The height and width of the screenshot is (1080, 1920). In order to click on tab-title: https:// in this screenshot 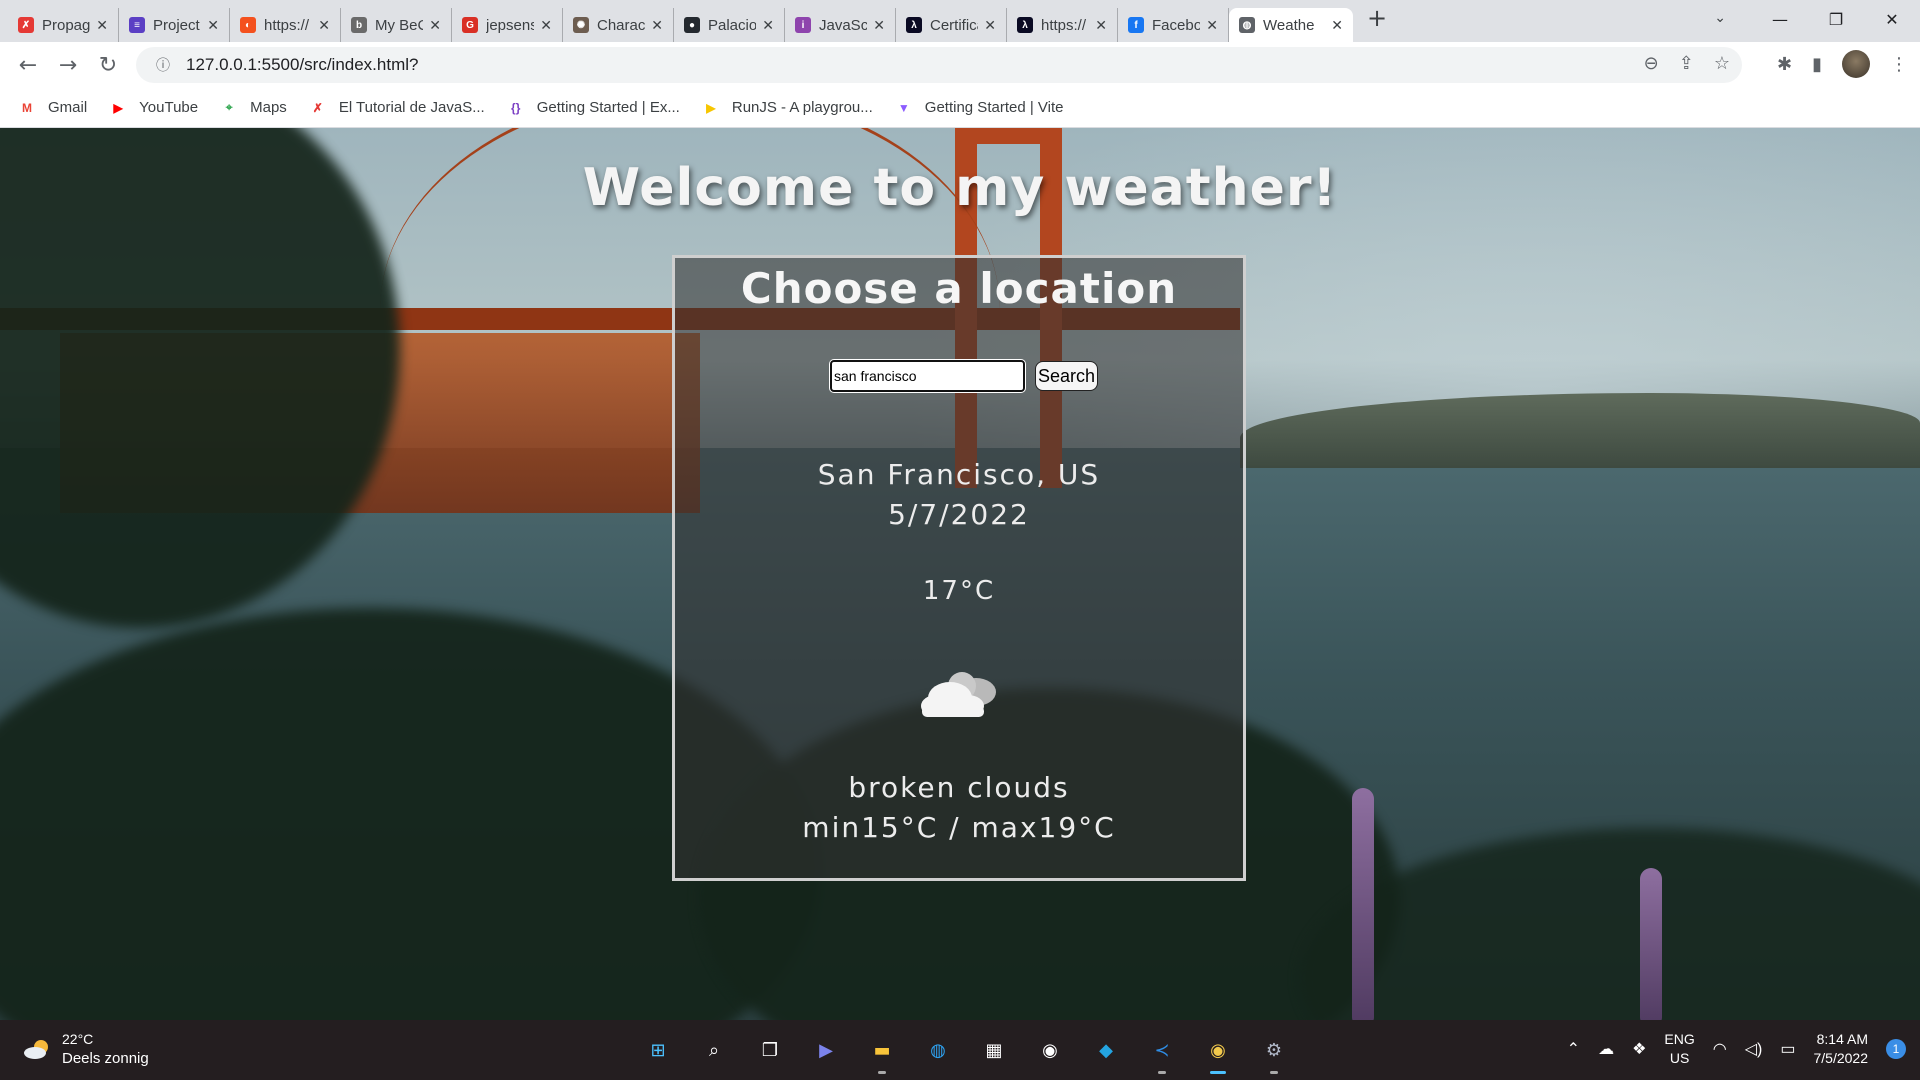, I will do `click(287, 25)`.